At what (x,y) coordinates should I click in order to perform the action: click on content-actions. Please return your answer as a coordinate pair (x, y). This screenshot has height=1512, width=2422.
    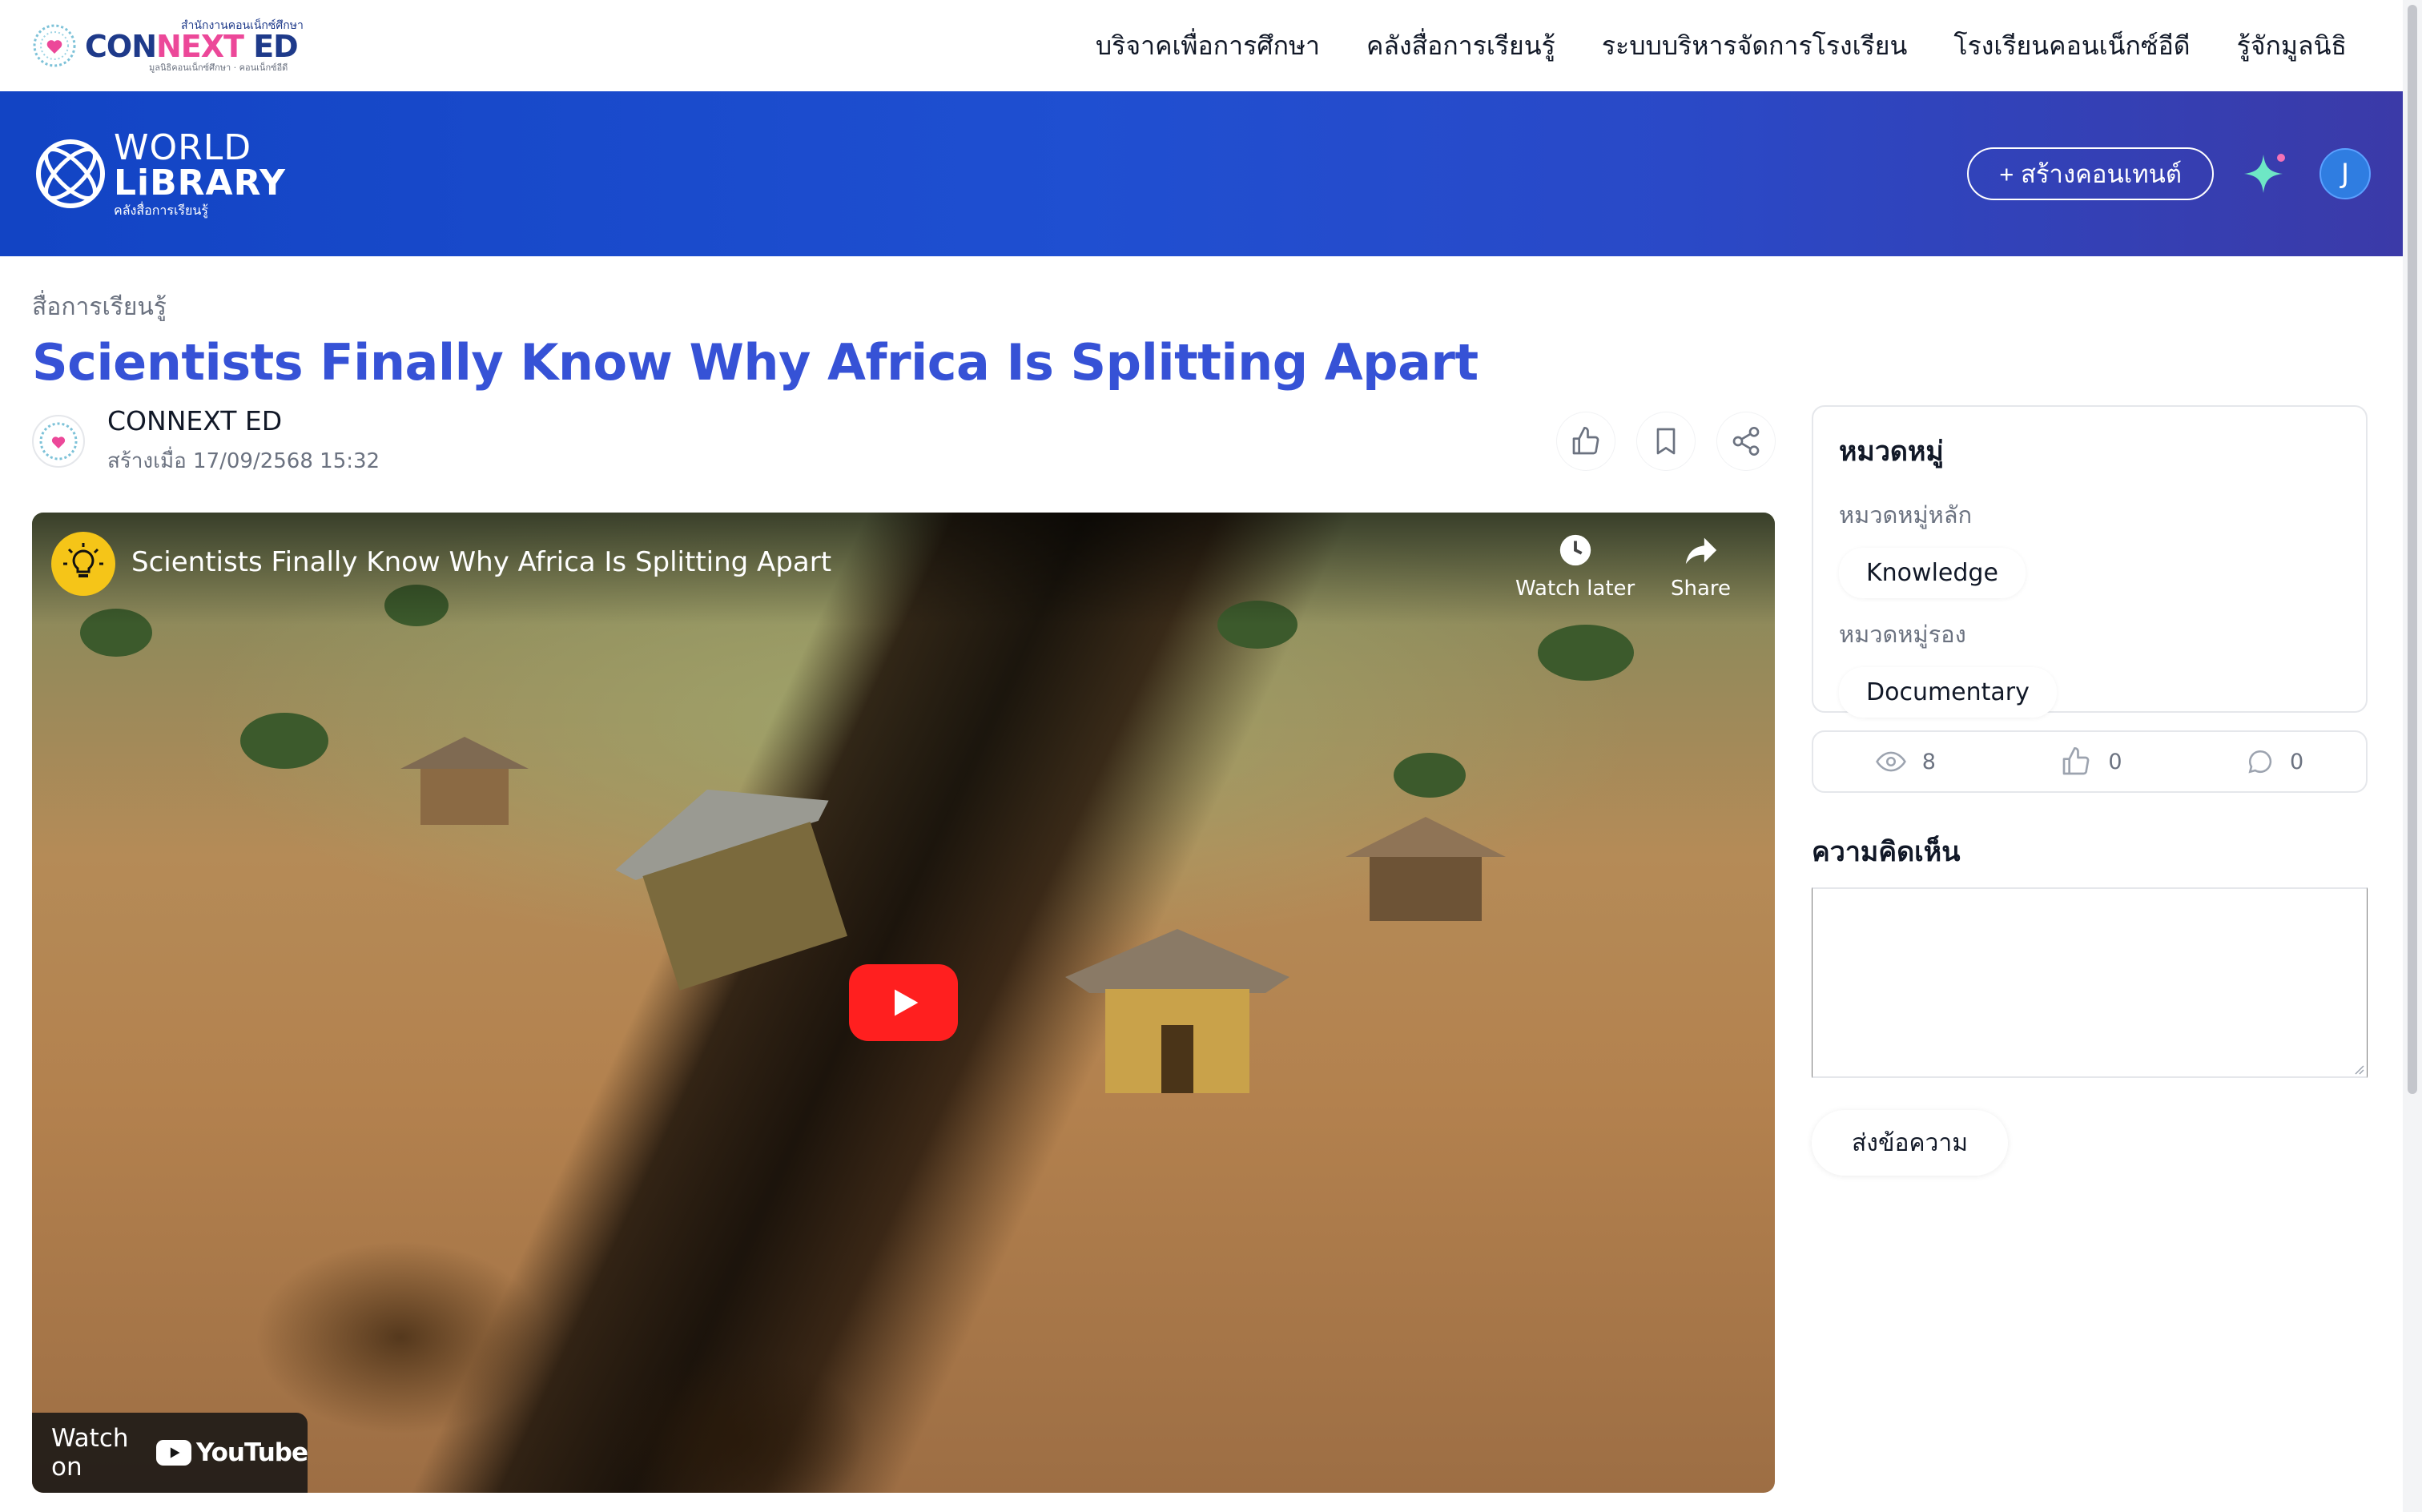
    Looking at the image, I should click on (1666, 441).